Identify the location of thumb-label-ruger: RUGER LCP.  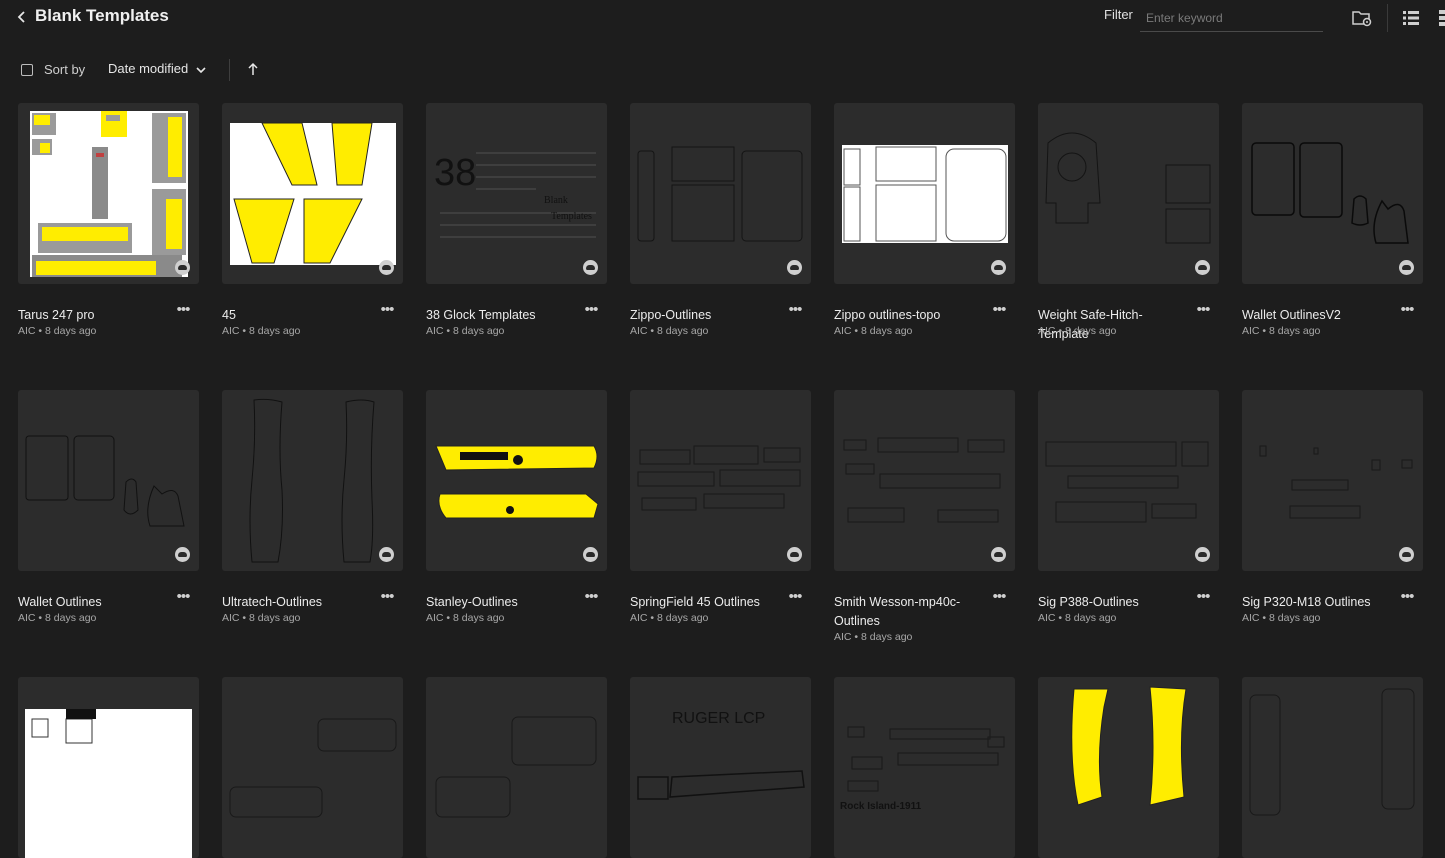
(718, 718).